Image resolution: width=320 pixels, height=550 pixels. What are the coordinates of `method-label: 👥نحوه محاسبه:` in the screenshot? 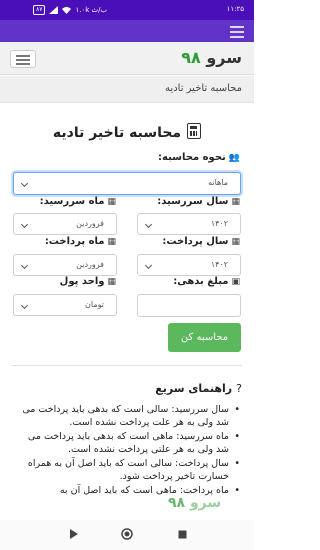 It's located at (199, 157).